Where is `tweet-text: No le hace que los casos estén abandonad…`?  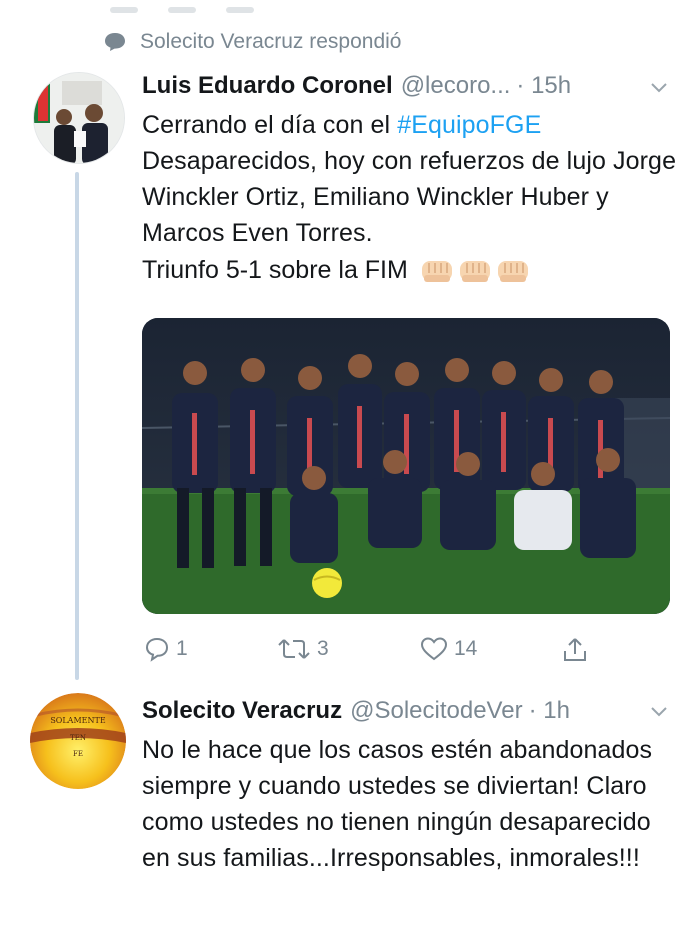 tweet-text: No le hace que los casos estén abandonad… is located at coordinates (397, 804).